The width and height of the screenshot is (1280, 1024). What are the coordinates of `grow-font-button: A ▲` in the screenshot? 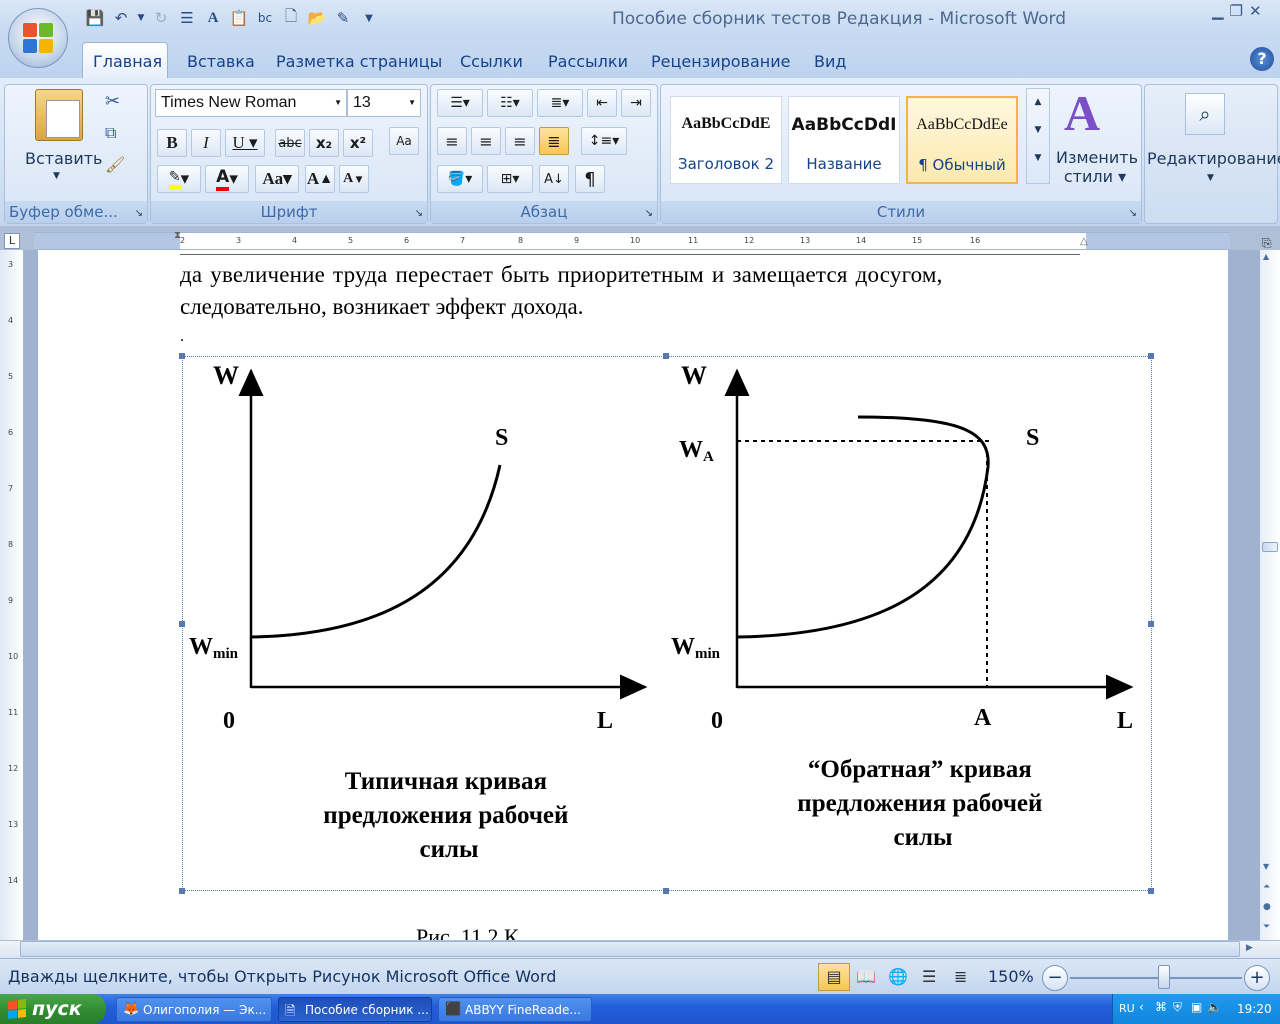 It's located at (320, 179).